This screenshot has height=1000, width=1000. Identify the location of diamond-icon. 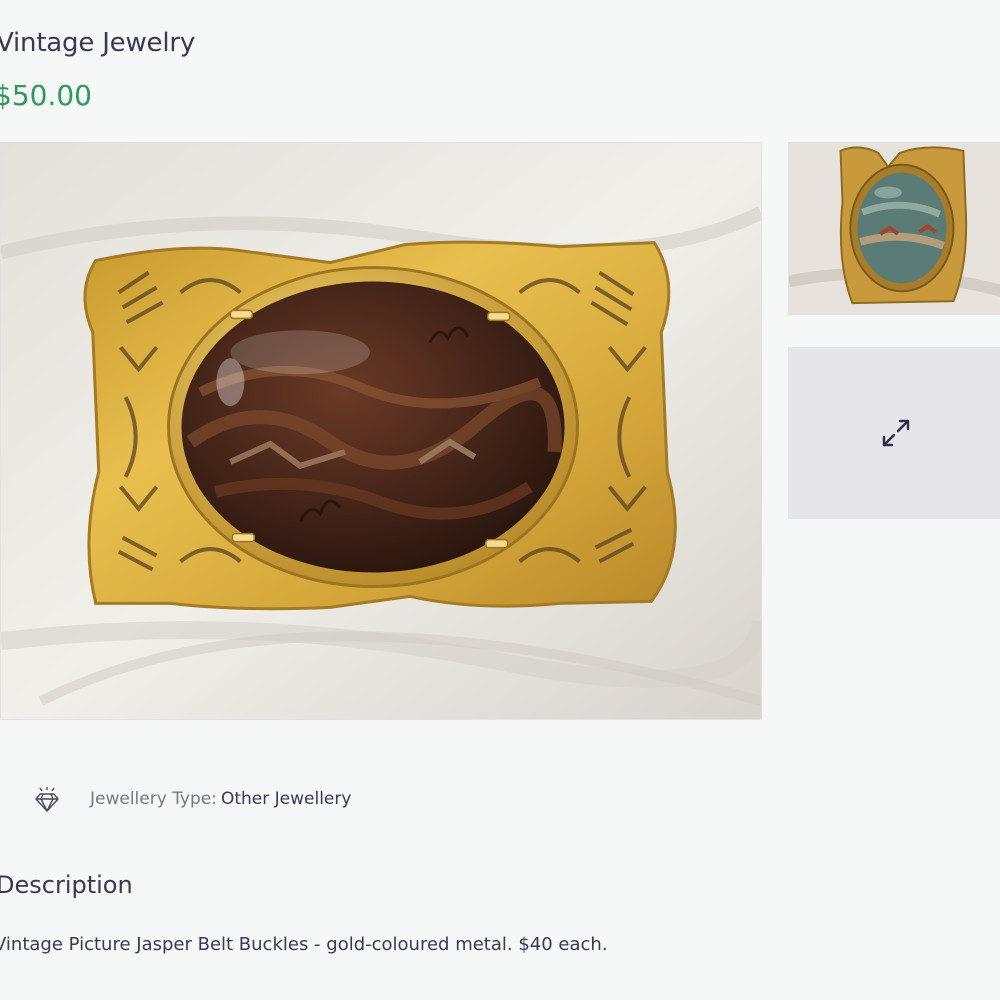
(47, 799).